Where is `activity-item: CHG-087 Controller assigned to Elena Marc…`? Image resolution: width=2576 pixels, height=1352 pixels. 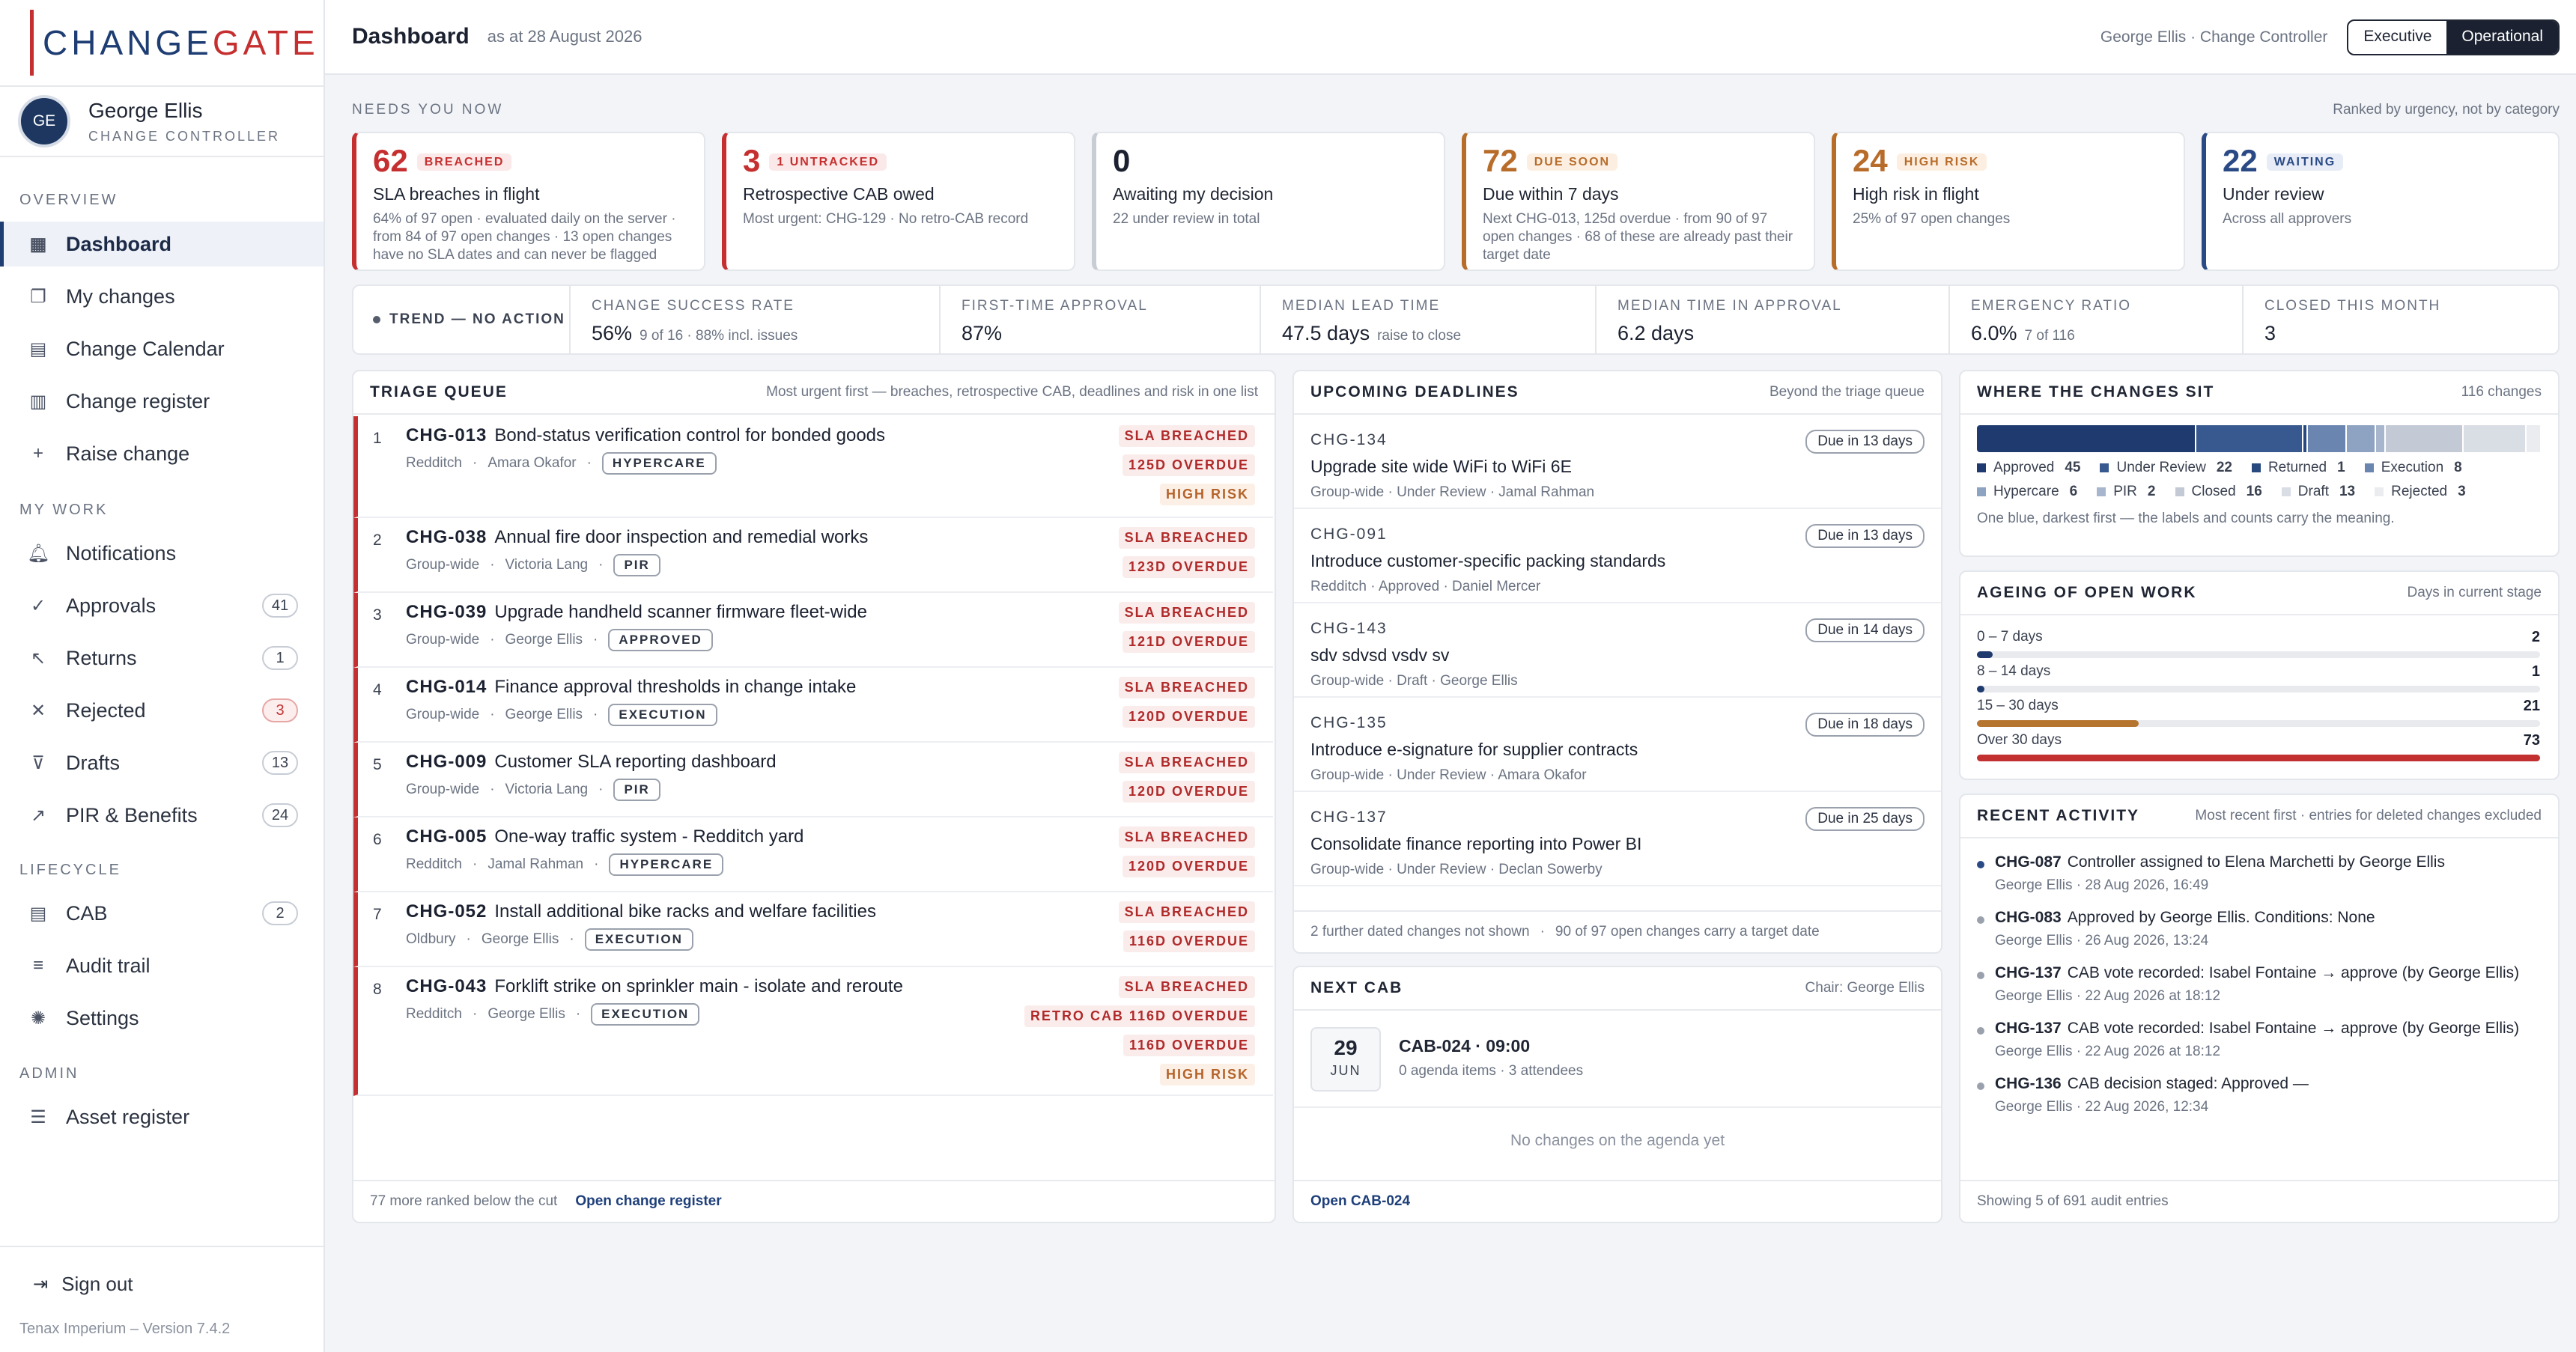
activity-item: CHG-087 Controller assigned to Elena Marc… is located at coordinates (2261, 873).